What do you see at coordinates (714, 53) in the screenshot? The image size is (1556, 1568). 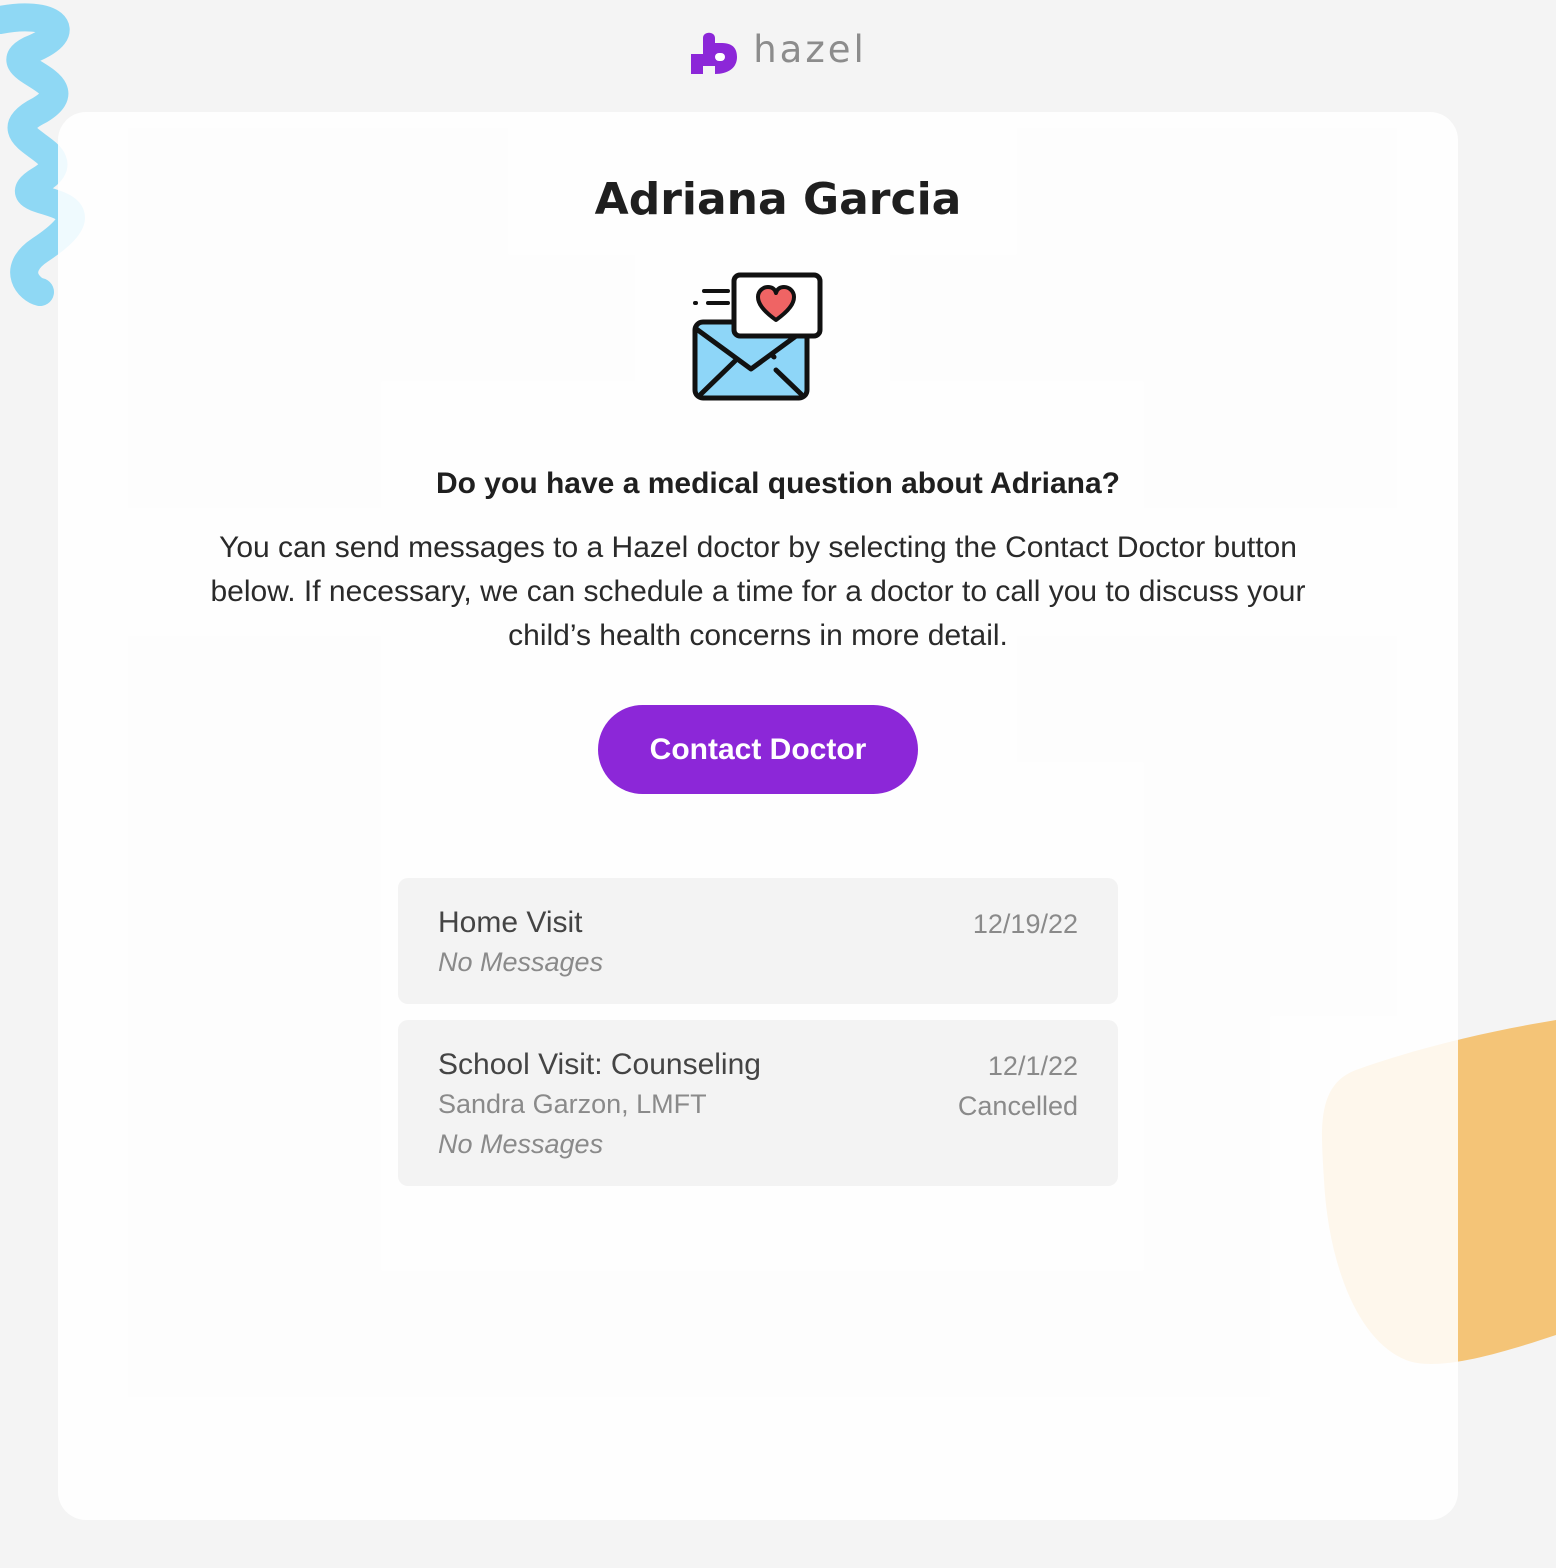 I see `hazel-plus-heart-icon` at bounding box center [714, 53].